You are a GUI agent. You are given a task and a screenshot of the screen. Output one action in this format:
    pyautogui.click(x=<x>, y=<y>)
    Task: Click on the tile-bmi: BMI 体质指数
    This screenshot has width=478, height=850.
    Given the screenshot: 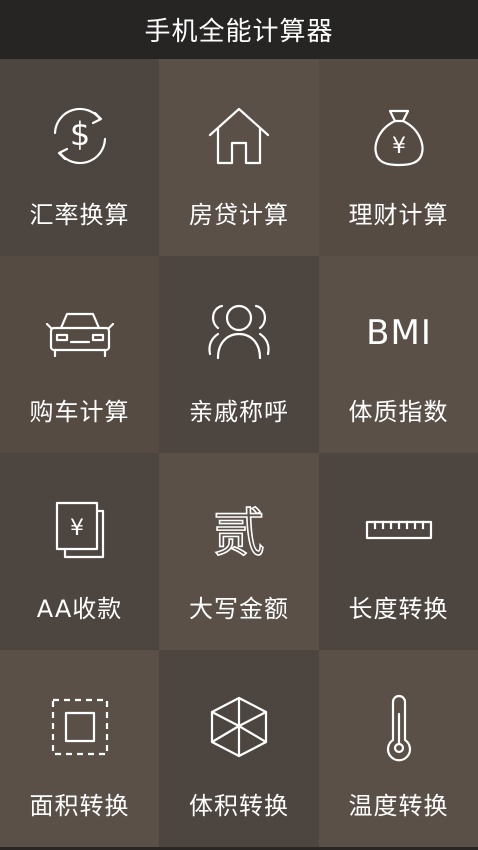 What is the action you would take?
    pyautogui.click(x=398, y=354)
    